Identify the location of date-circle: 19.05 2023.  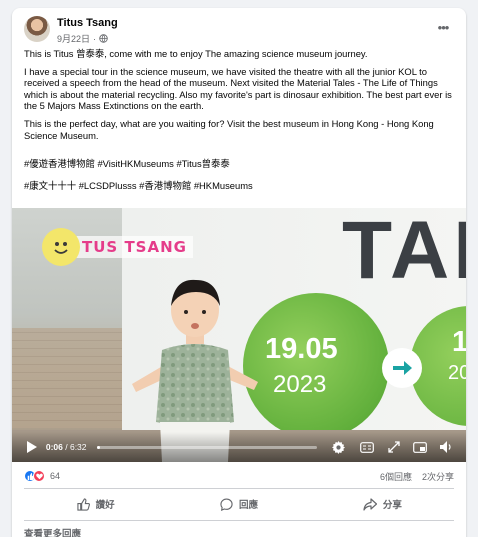
(316, 366).